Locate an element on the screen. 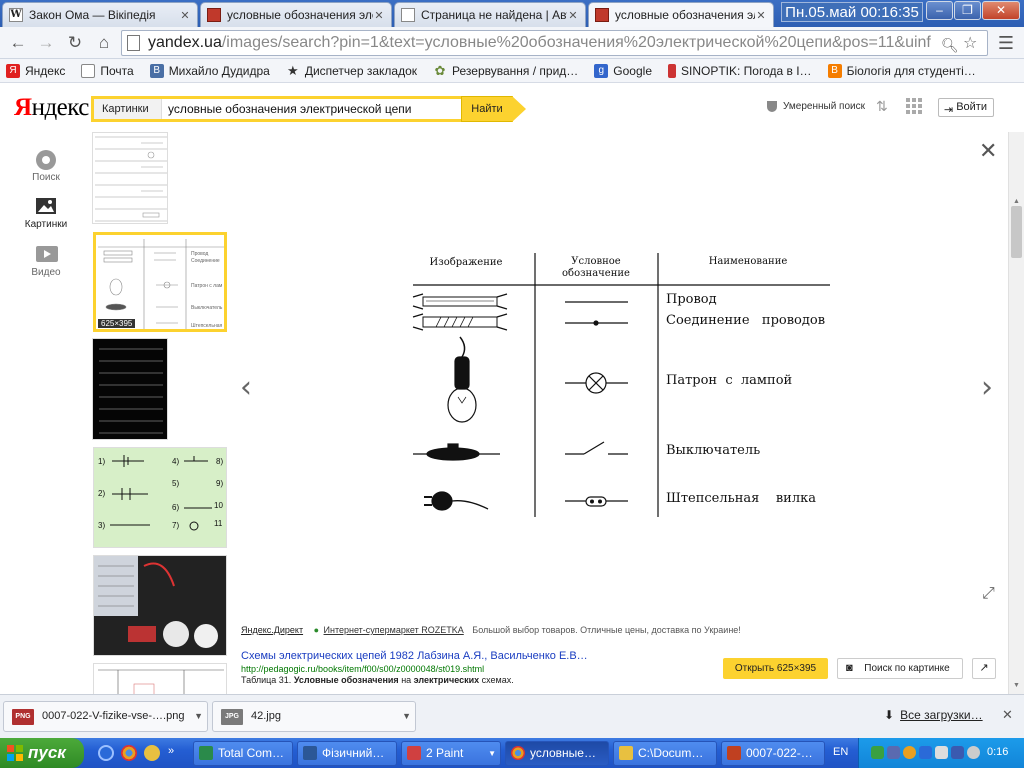  thumbnail-circuit-board is located at coordinates (160, 605).